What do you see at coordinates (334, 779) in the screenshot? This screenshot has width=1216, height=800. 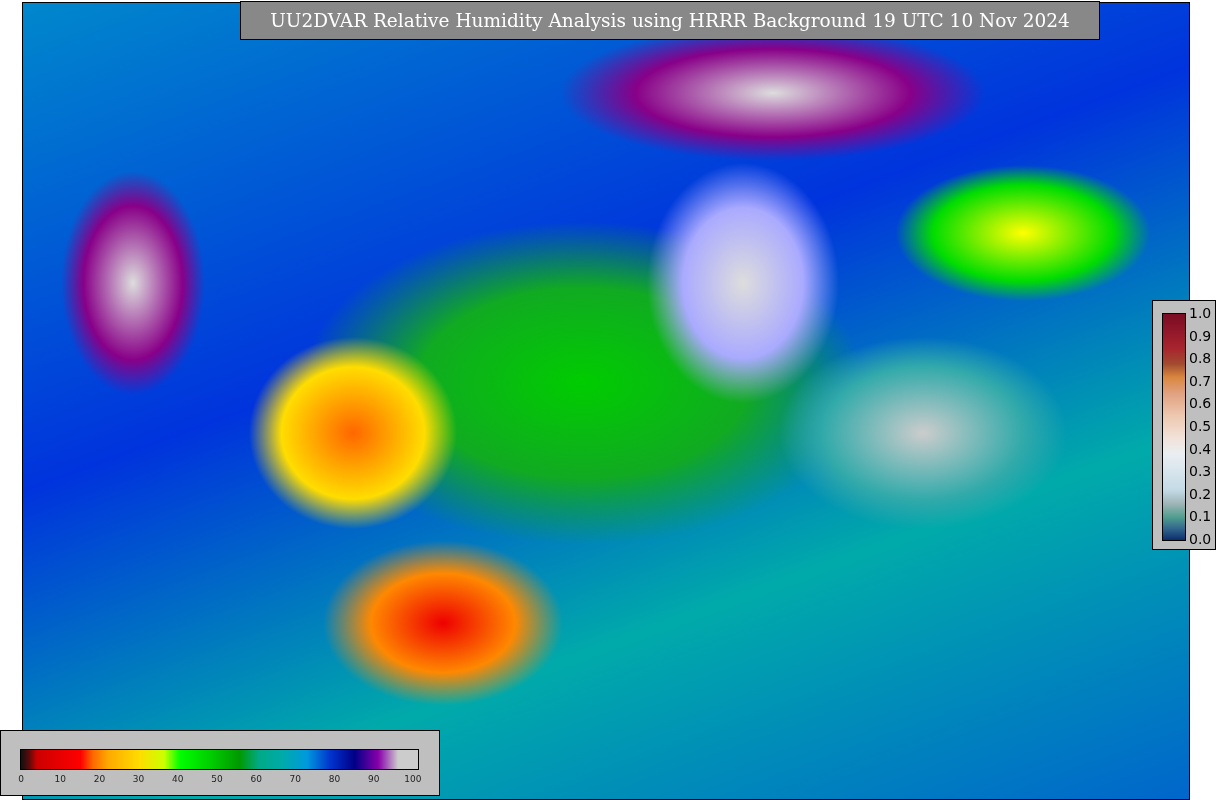 I see `tick-label: 80` at bounding box center [334, 779].